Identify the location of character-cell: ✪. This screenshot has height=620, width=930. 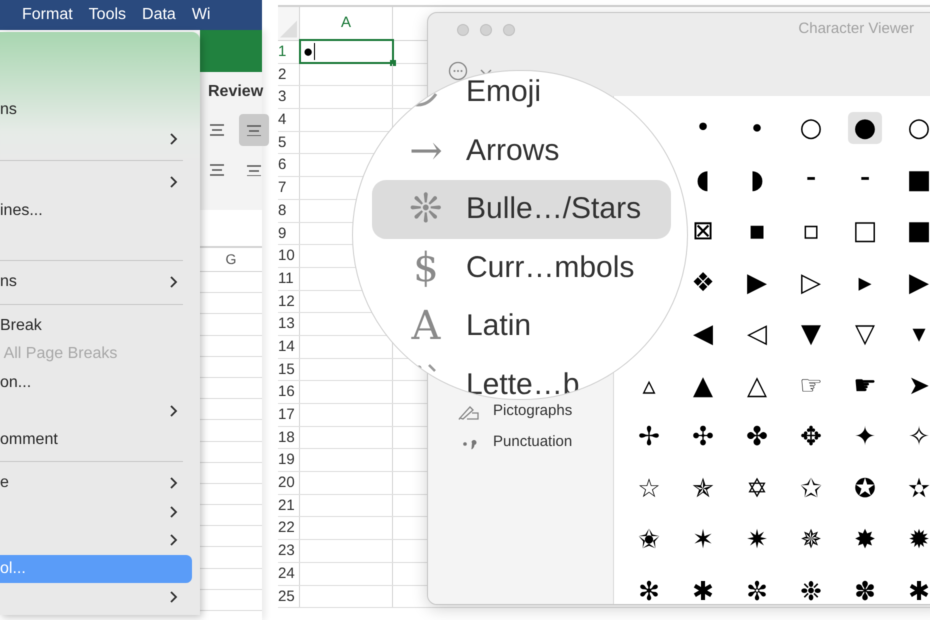
(865, 488).